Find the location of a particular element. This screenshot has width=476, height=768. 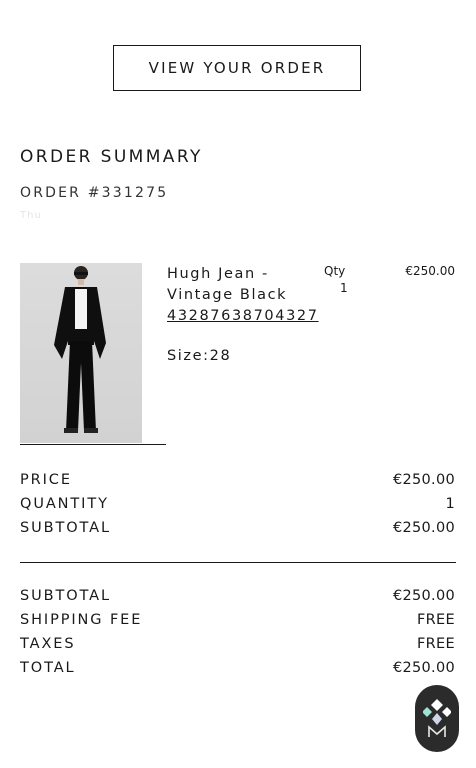

diamond-monogram-icon is located at coordinates (437, 717).